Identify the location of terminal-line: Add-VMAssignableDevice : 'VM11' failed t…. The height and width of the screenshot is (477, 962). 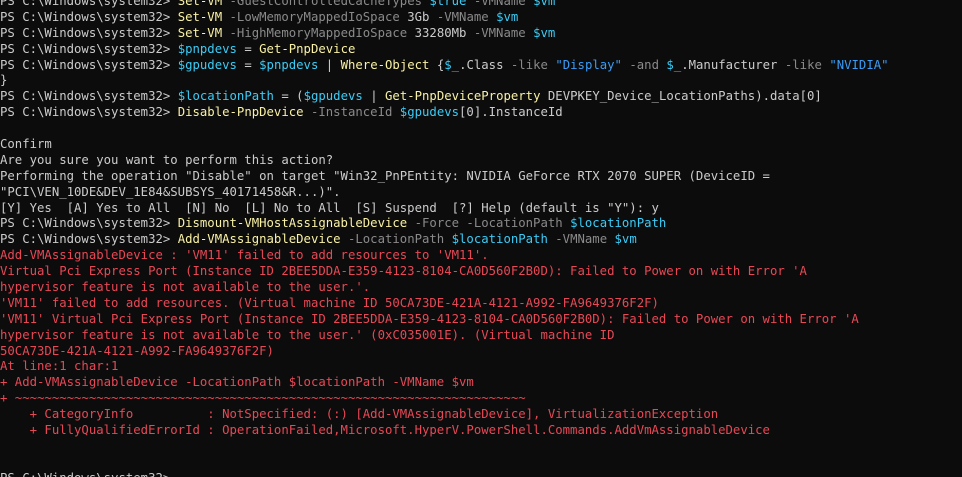
(481, 256).